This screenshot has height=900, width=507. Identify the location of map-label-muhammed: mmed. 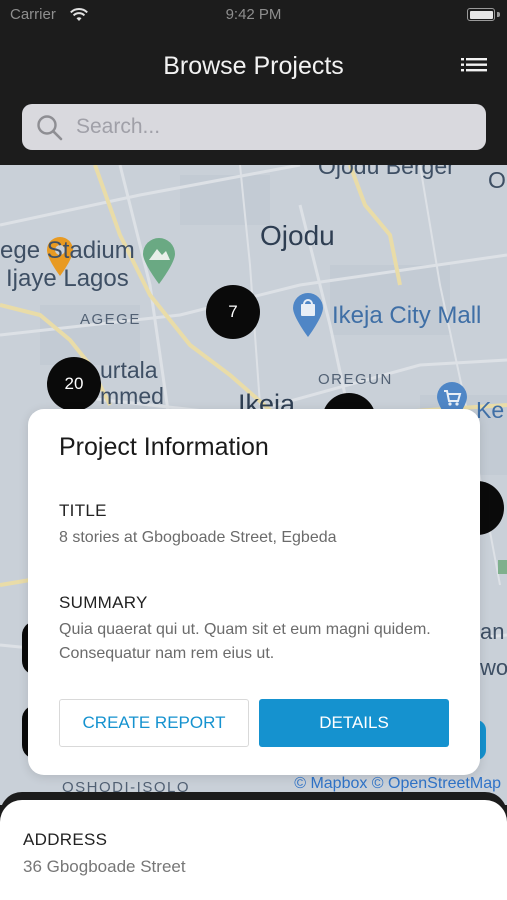
(132, 396).